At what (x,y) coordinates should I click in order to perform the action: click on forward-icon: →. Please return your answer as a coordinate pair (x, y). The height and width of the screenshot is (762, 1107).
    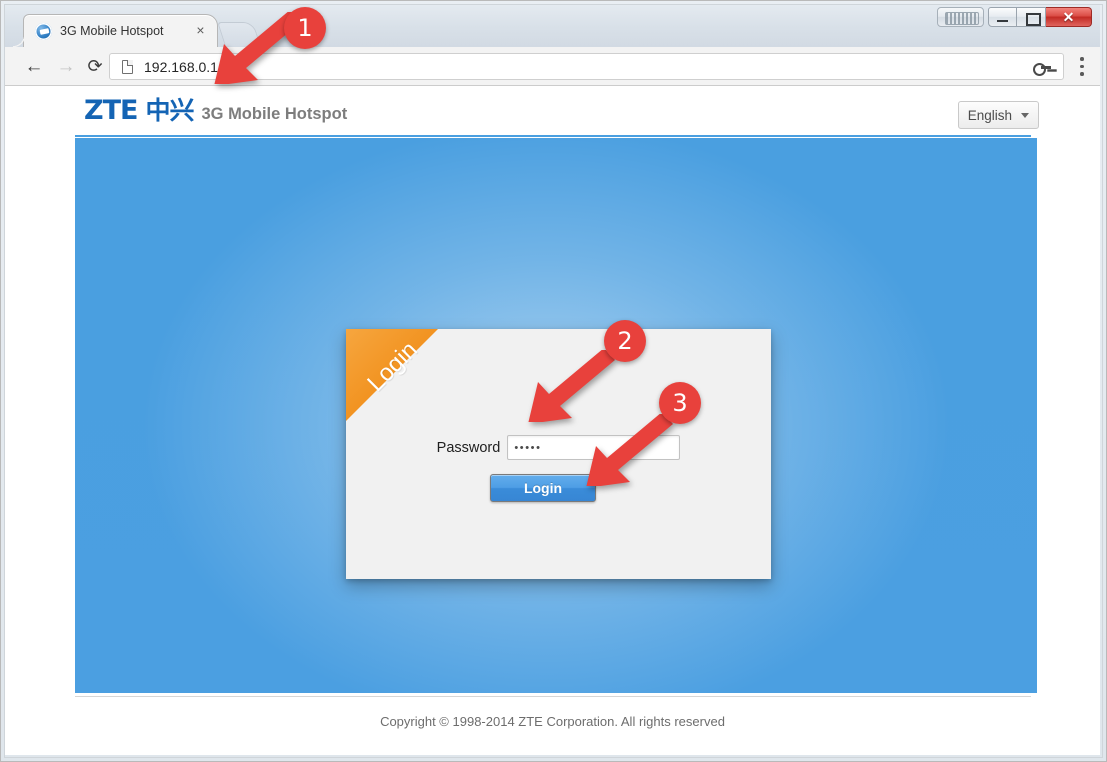
    Looking at the image, I should click on (66, 67).